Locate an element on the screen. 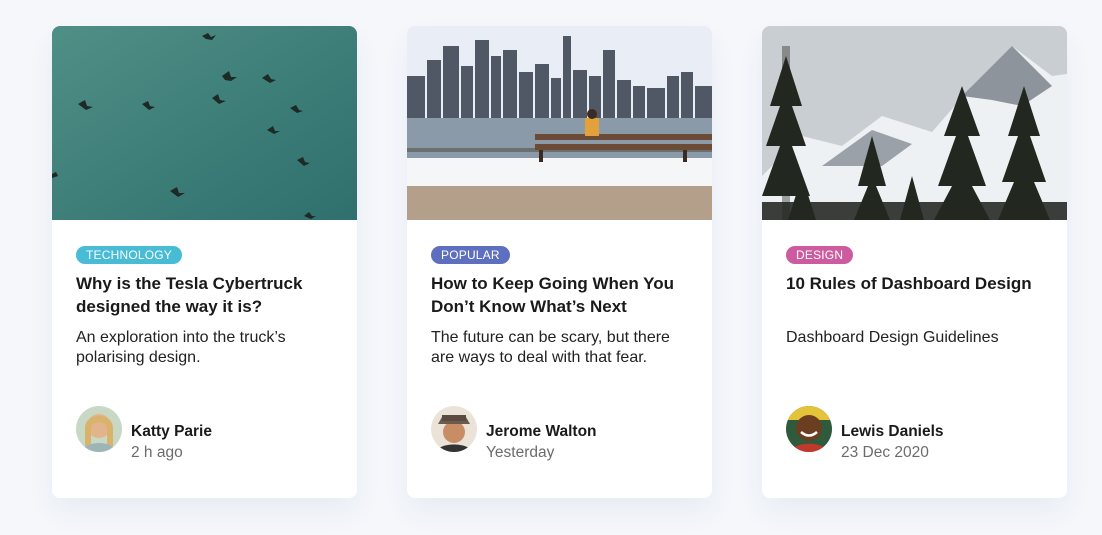 The image size is (1102, 535). post-time: 2 h ago is located at coordinates (157, 452).